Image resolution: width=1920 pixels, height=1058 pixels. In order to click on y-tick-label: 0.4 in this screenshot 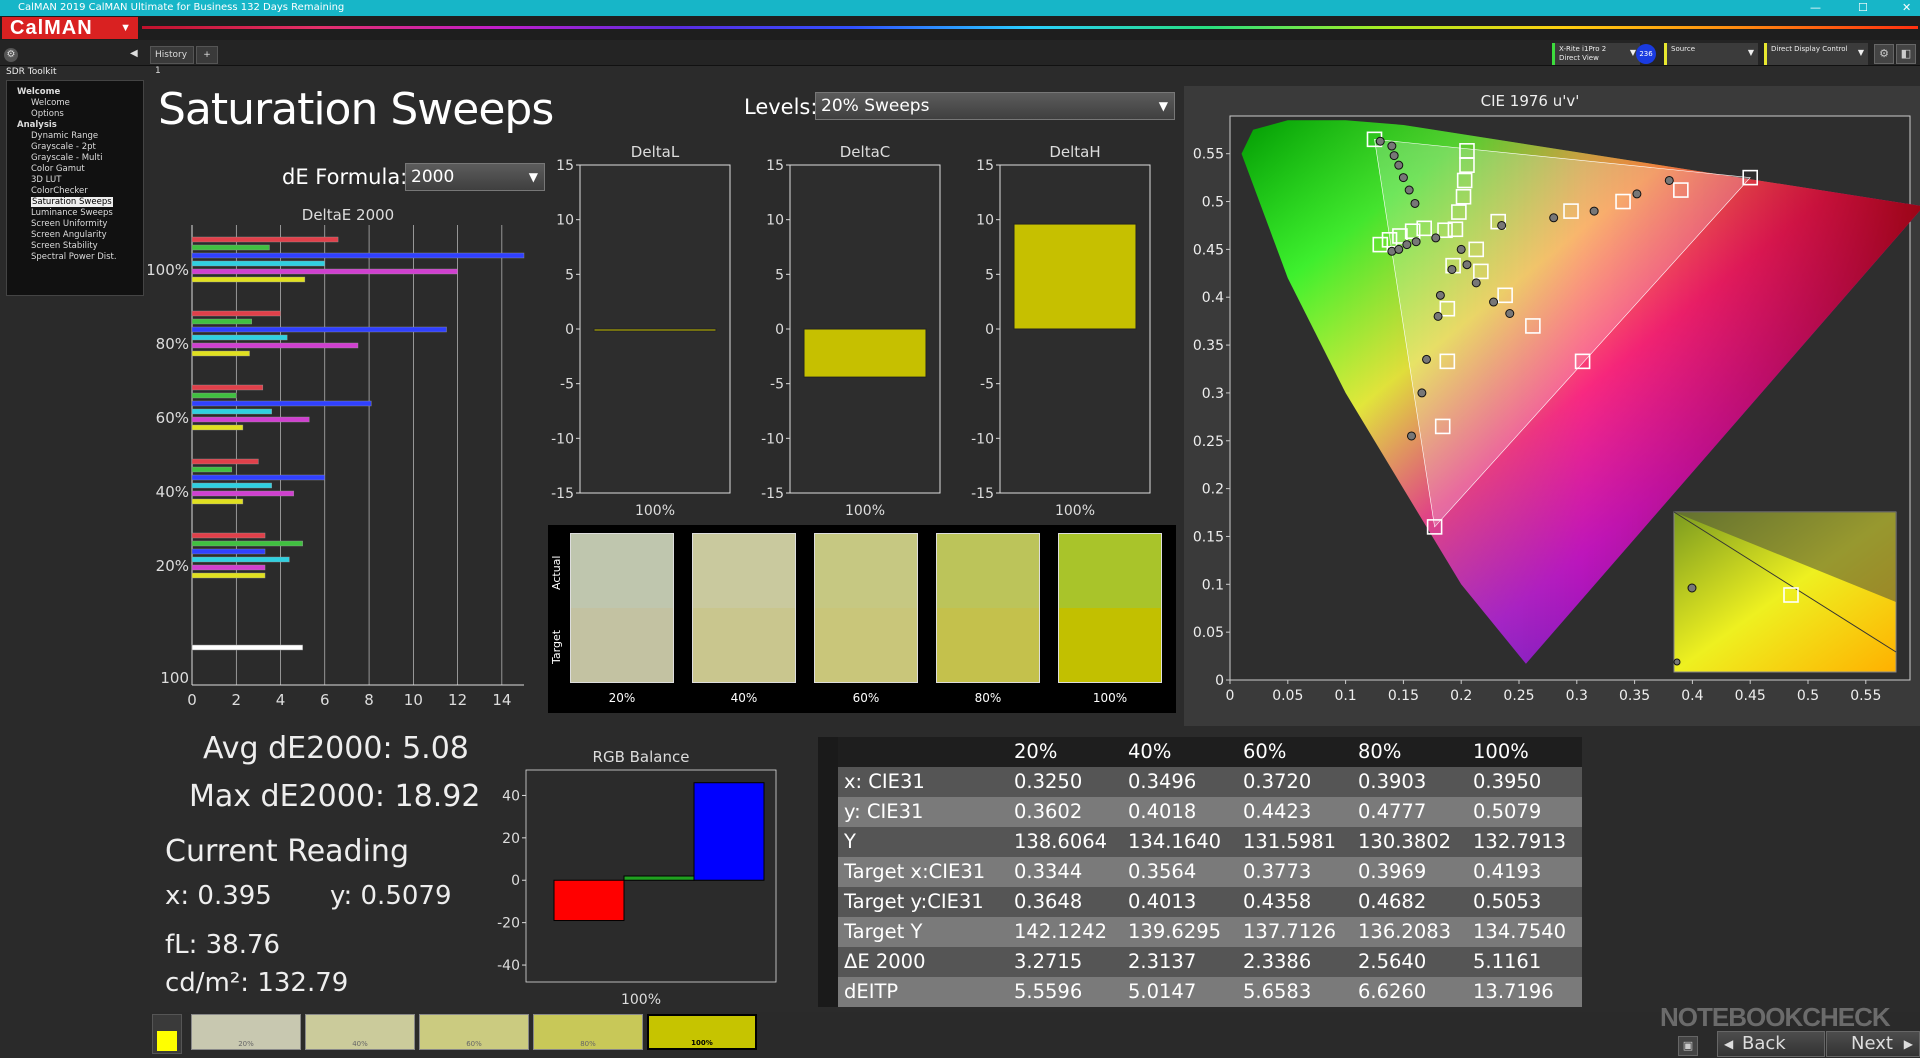, I will do `click(1213, 298)`.